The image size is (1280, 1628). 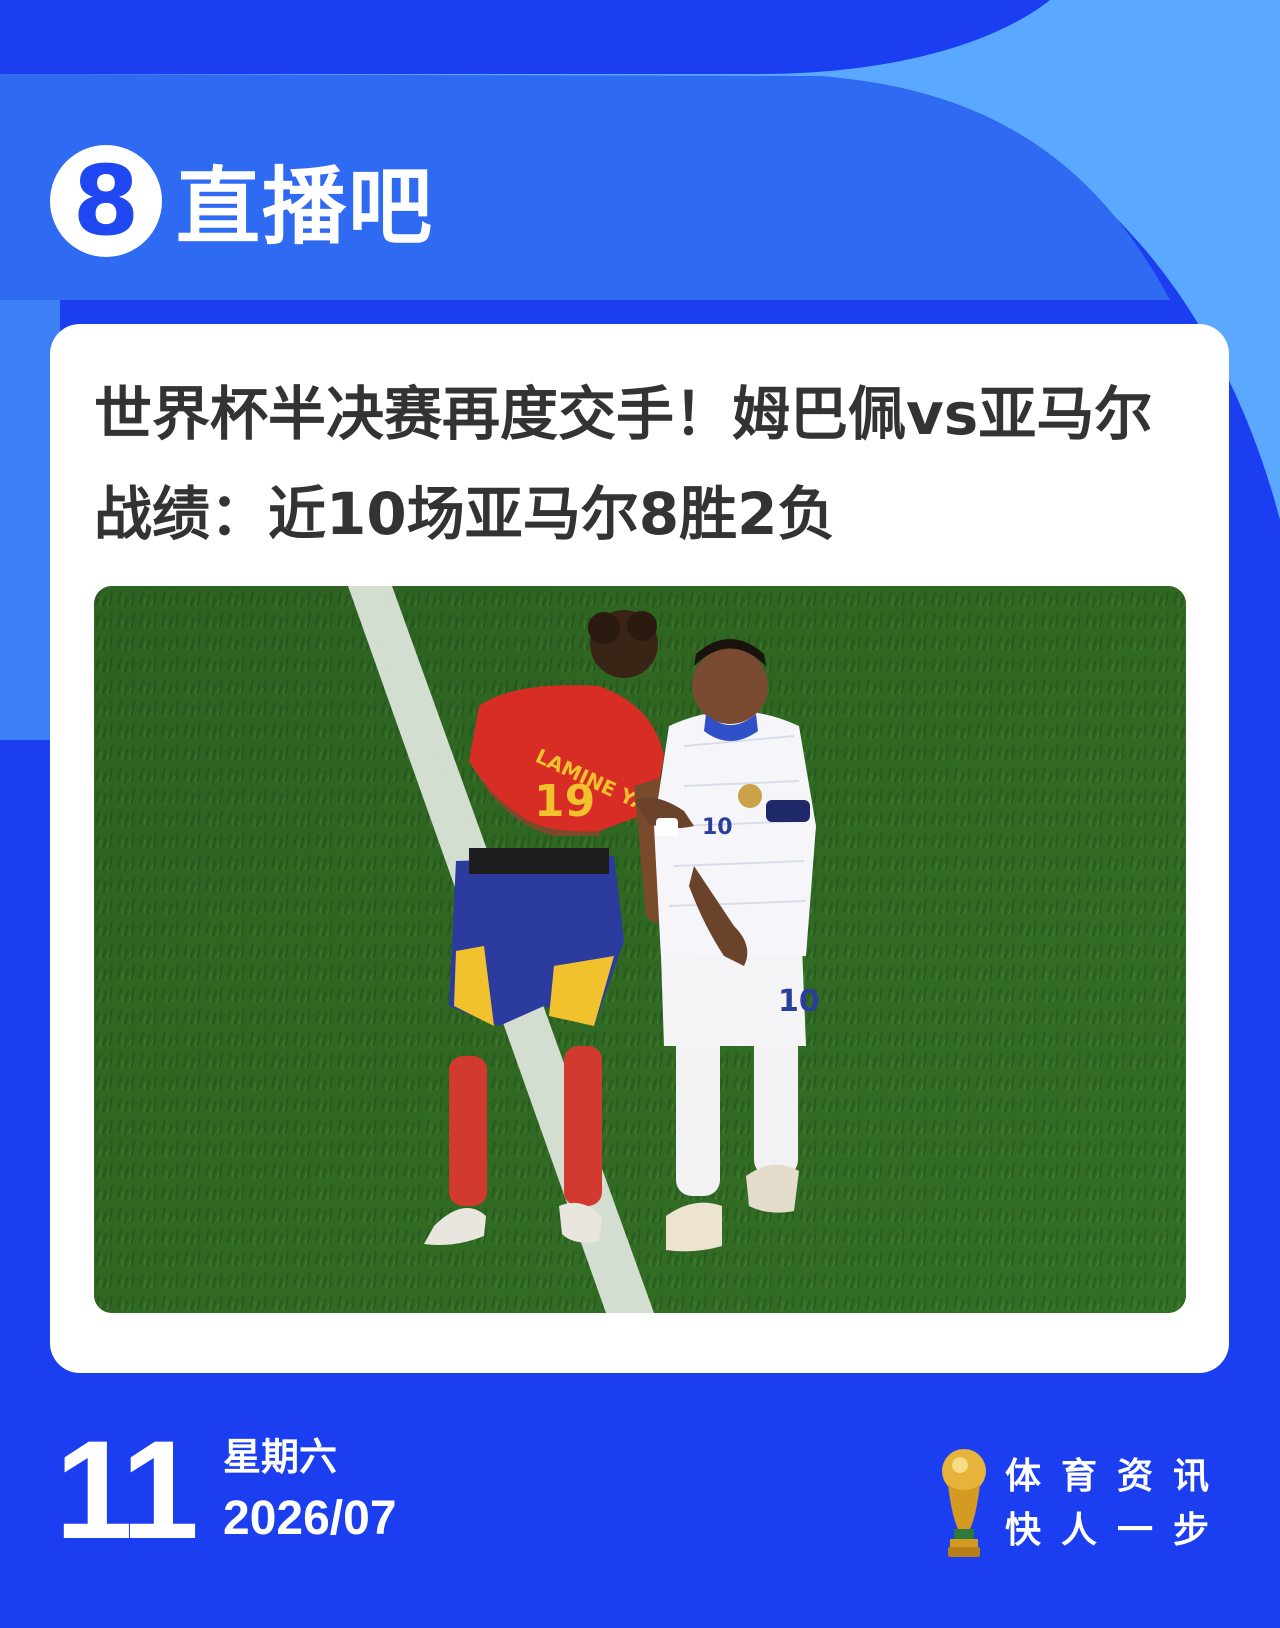 What do you see at coordinates (1117, 1504) in the screenshot?
I see `slogan: 体育资讯 快人一步` at bounding box center [1117, 1504].